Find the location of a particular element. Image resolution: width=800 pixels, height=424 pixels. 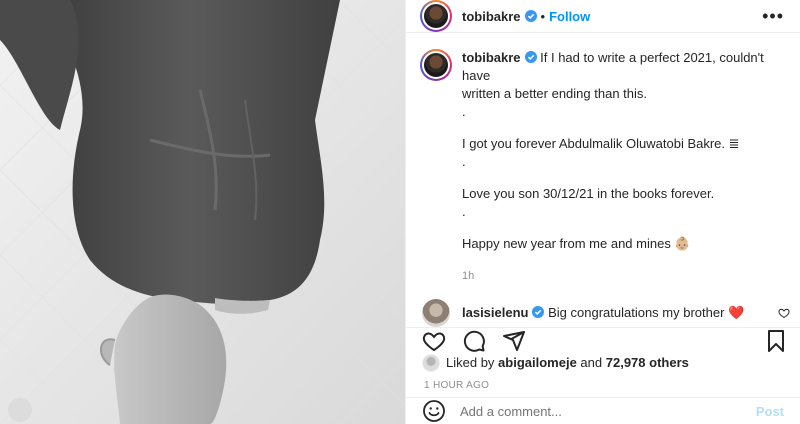

likes-count: 72,978 others is located at coordinates (647, 362).